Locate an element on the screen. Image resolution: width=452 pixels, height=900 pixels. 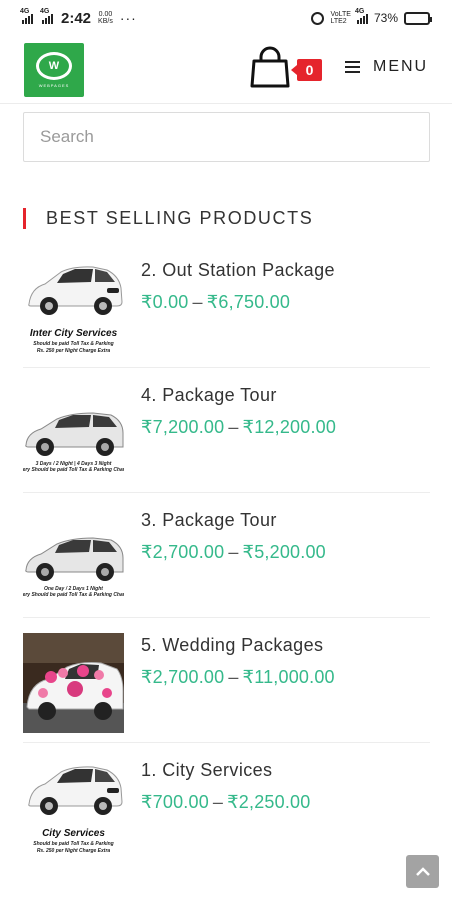
product-price: ₹7,200.00– ₹12,200.00 is located at coordinates (238, 427).